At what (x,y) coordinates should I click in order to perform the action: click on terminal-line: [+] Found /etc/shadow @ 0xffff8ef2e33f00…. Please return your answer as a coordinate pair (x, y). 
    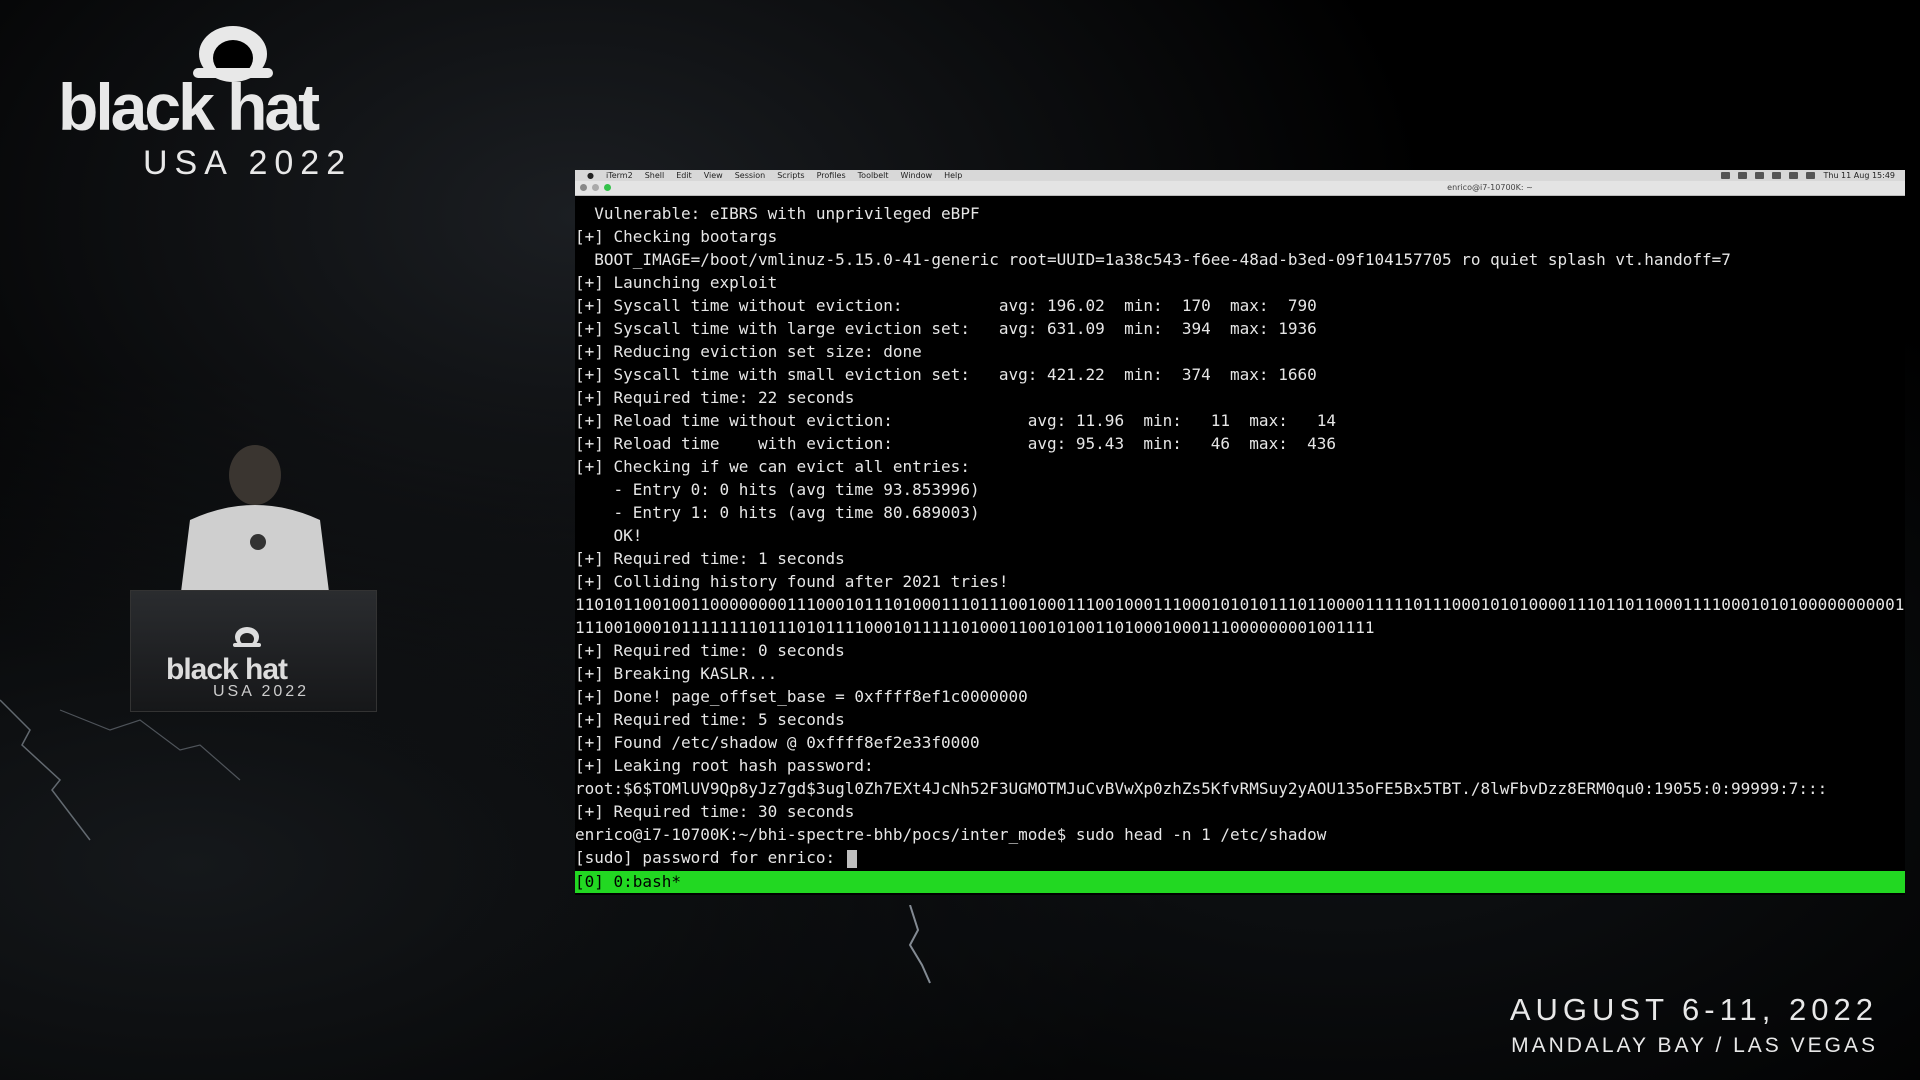
    Looking at the image, I should click on (777, 742).